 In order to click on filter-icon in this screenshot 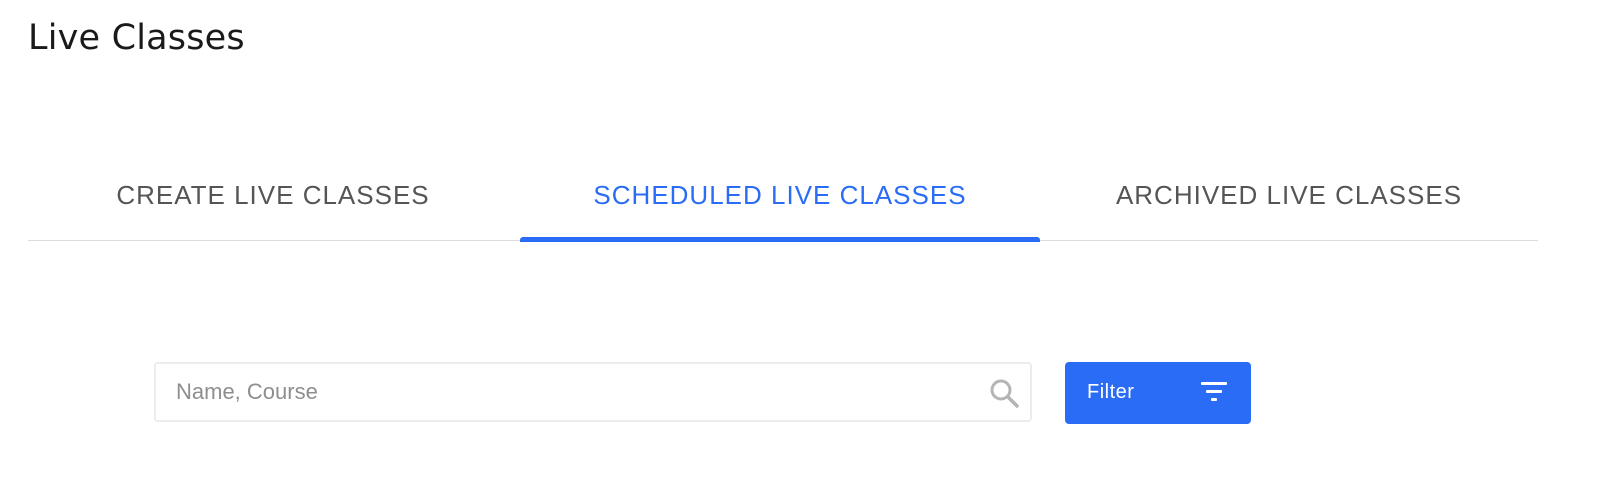, I will do `click(1214, 391)`.